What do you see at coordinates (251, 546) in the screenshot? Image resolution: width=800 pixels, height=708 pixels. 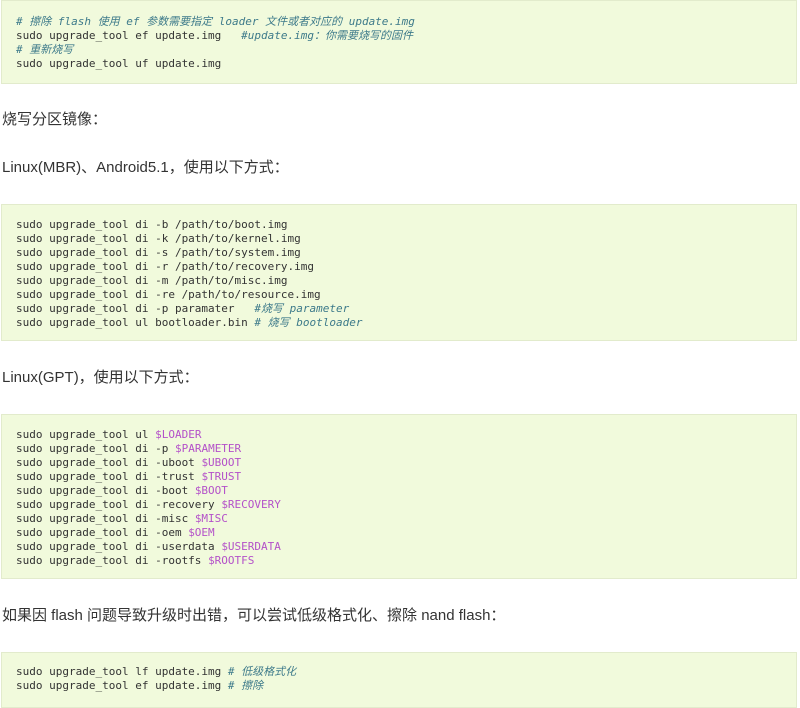 I see `code-variable: $USERDATA` at bounding box center [251, 546].